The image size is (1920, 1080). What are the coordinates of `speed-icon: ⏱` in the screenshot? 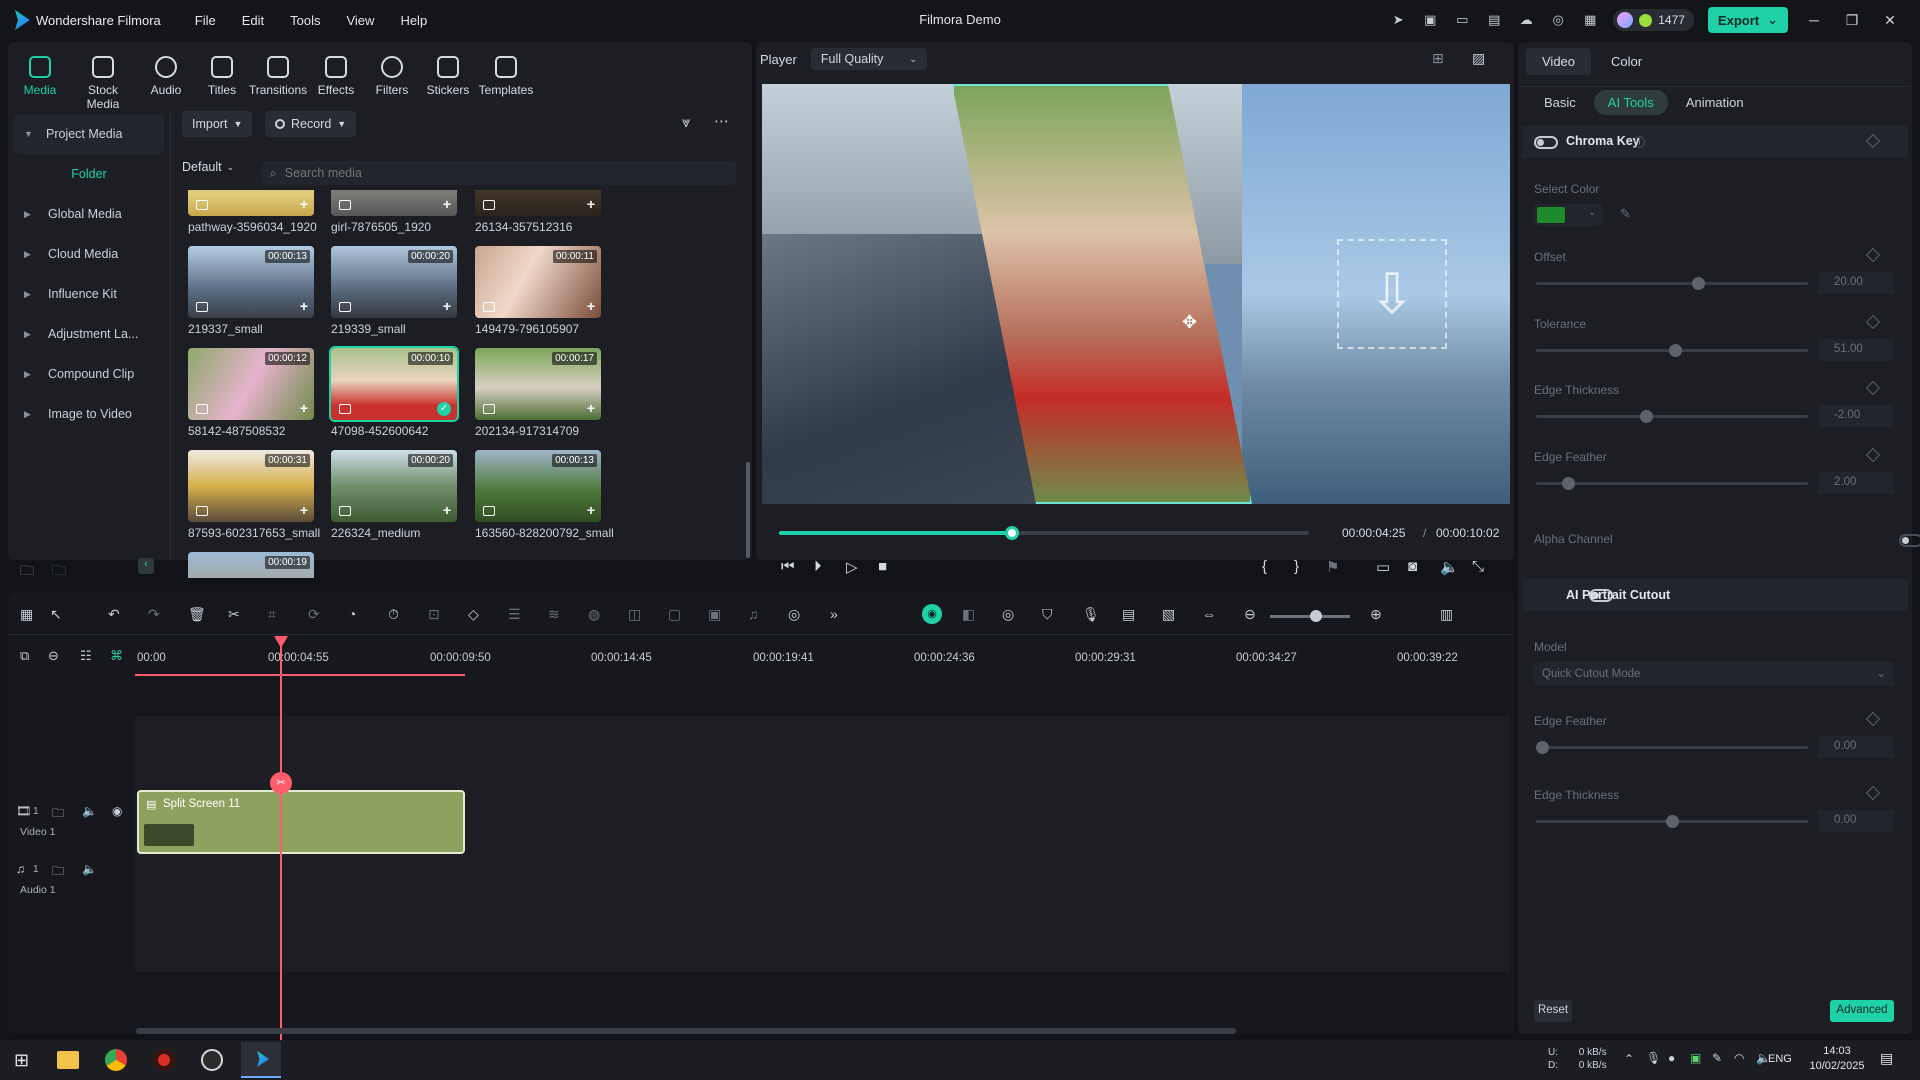 It's located at (393, 614).